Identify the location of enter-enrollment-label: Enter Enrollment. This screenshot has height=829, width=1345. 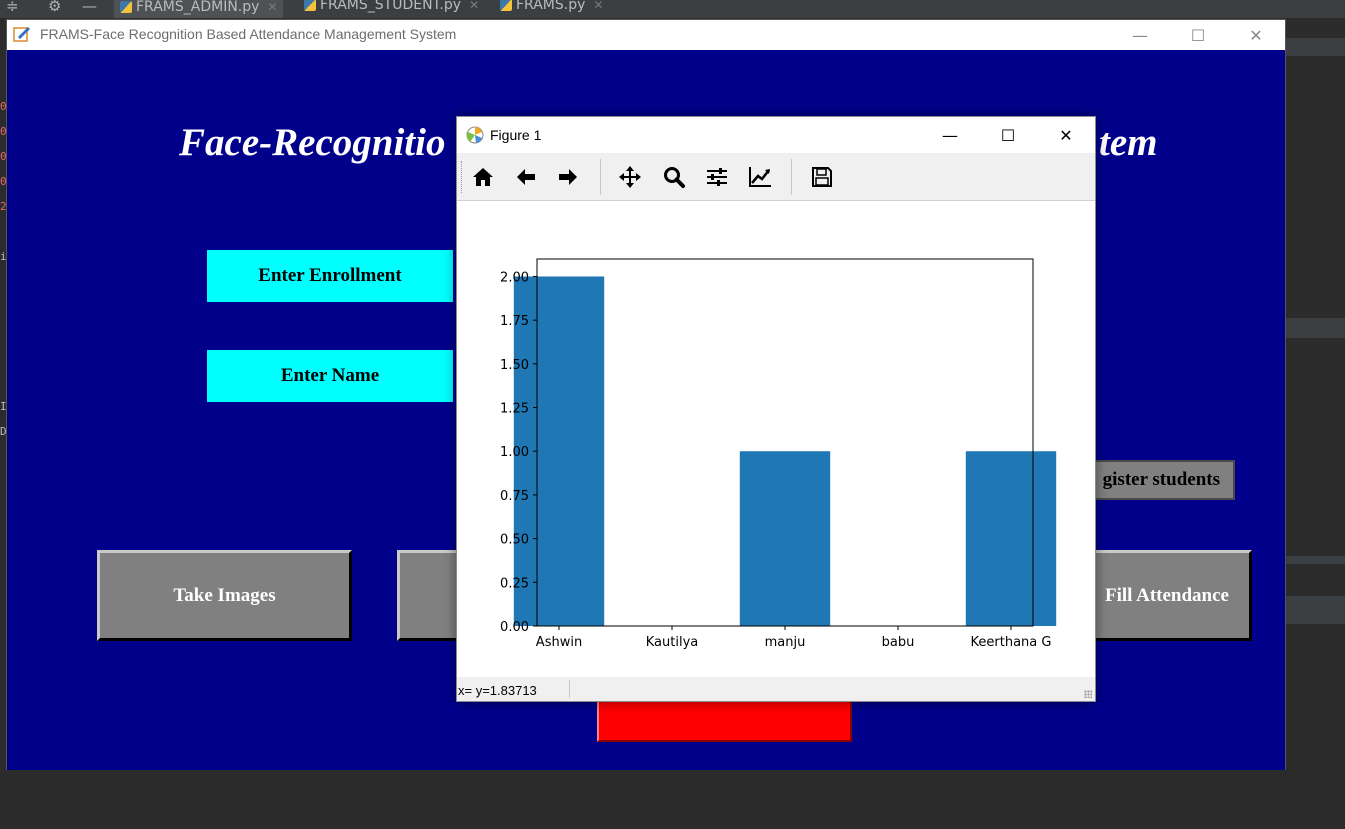
(330, 276).